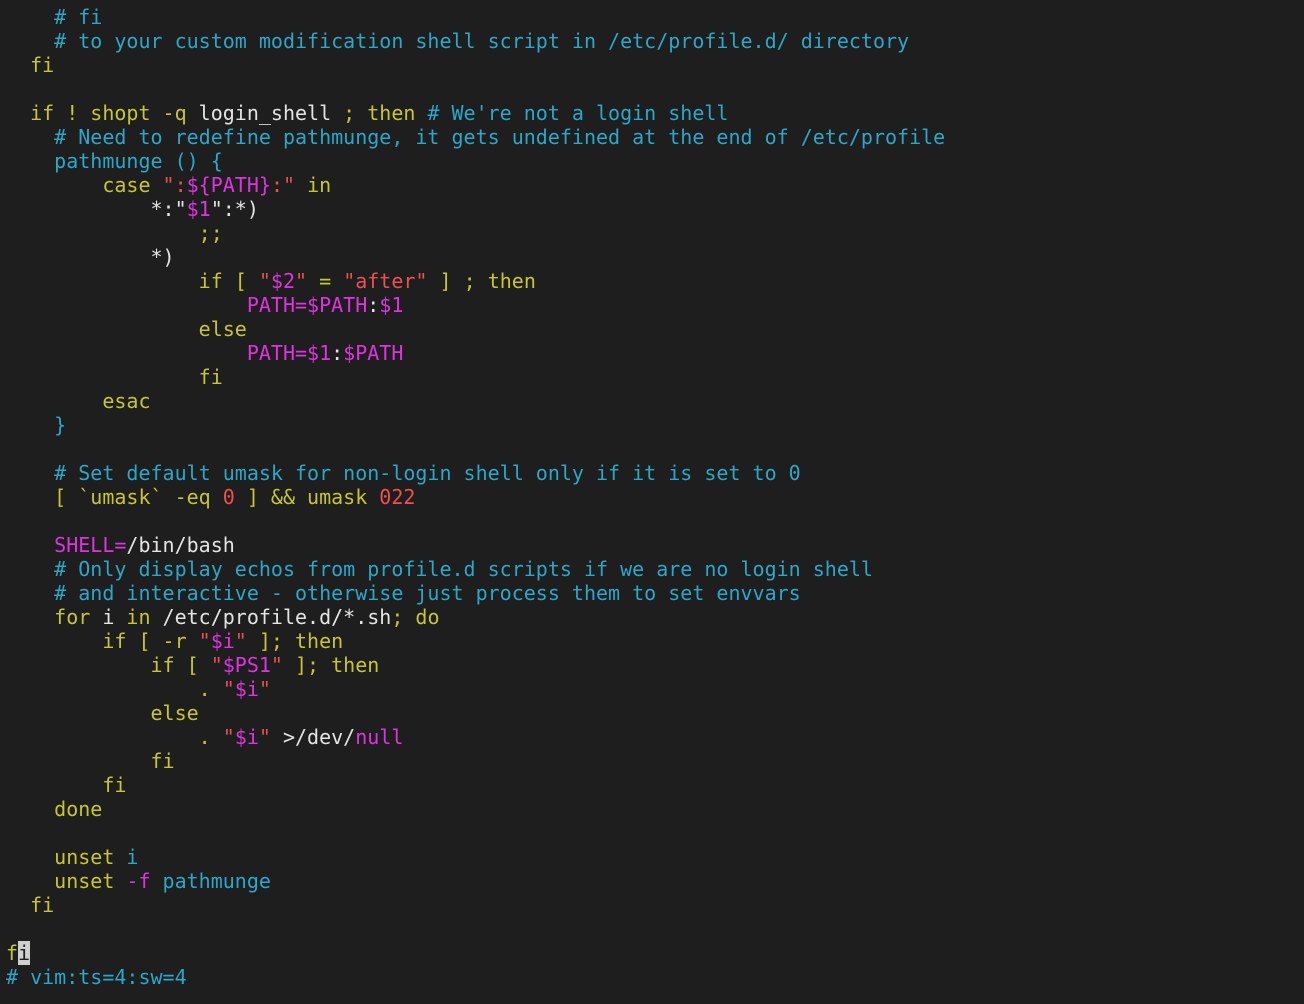 The width and height of the screenshot is (1304, 1004). Describe the element at coordinates (24, 953) in the screenshot. I see `text-cursor: i` at that location.